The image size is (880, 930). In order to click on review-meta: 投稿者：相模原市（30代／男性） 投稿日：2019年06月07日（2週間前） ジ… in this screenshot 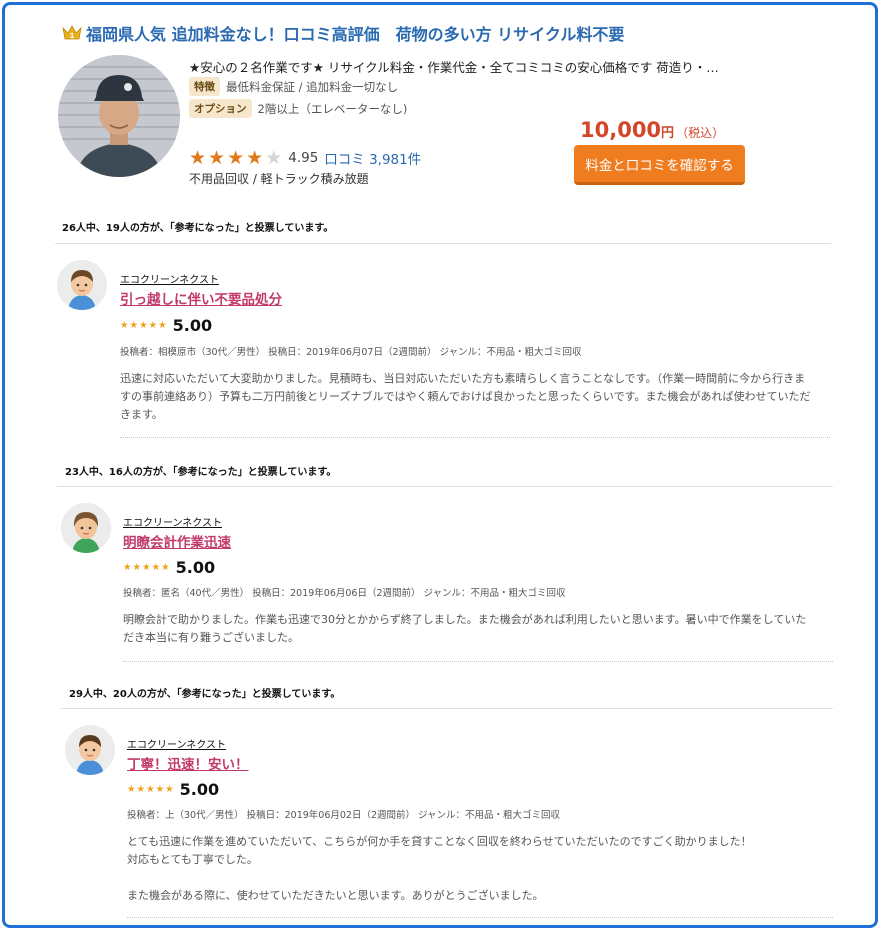, I will do `click(351, 352)`.